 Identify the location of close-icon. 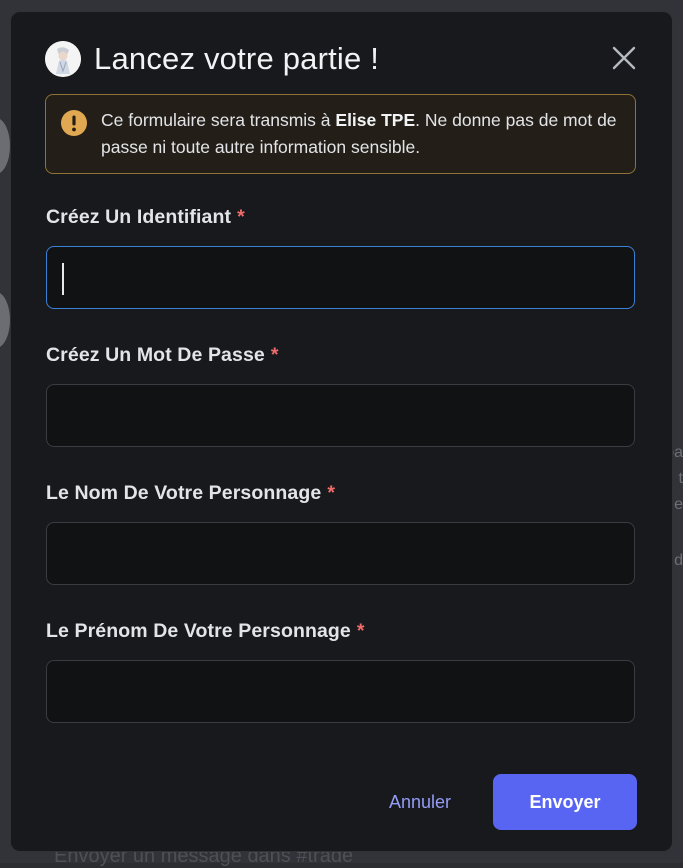
(624, 58).